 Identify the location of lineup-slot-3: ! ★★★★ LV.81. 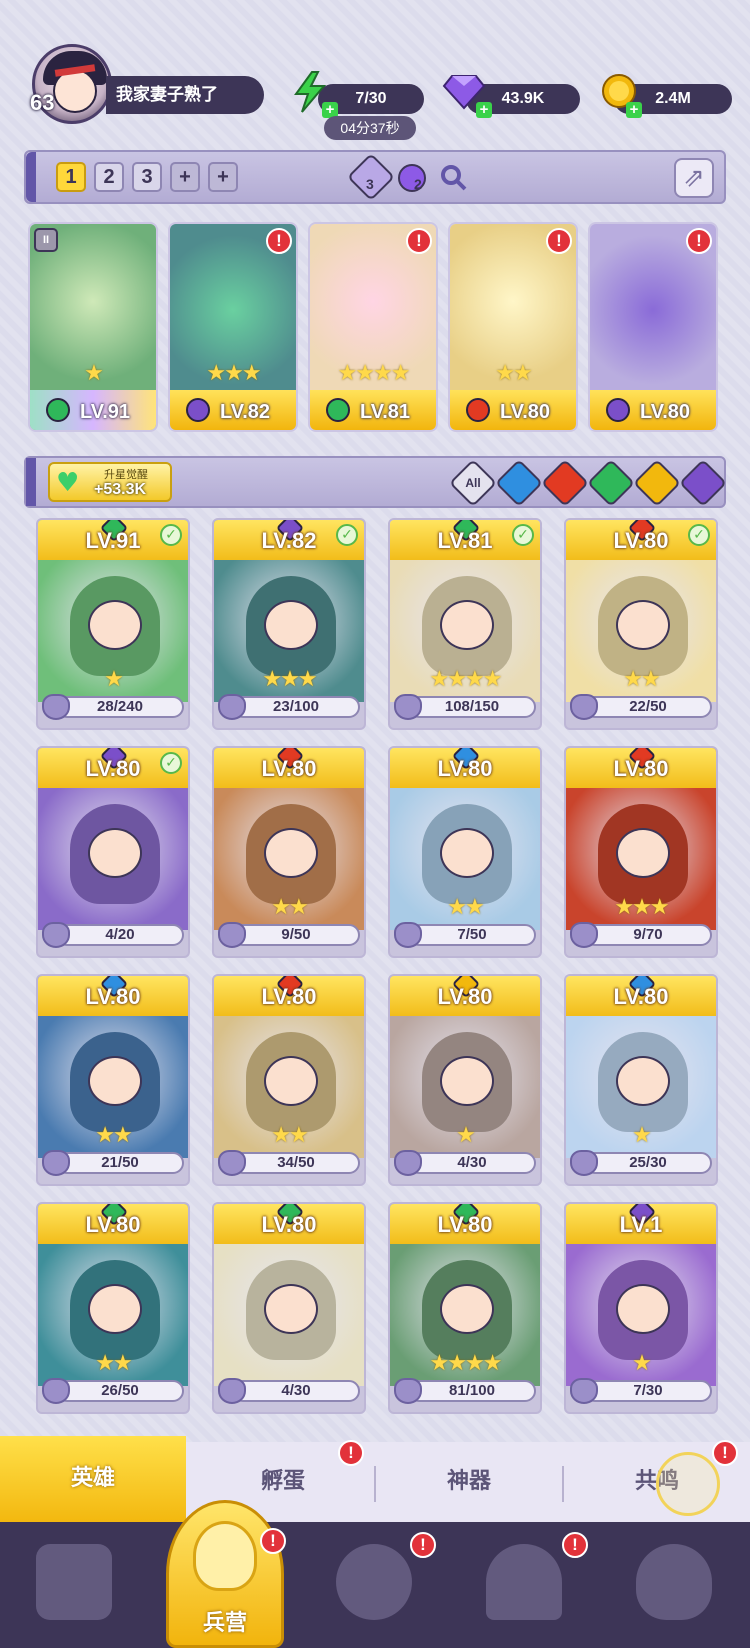
(373, 327).